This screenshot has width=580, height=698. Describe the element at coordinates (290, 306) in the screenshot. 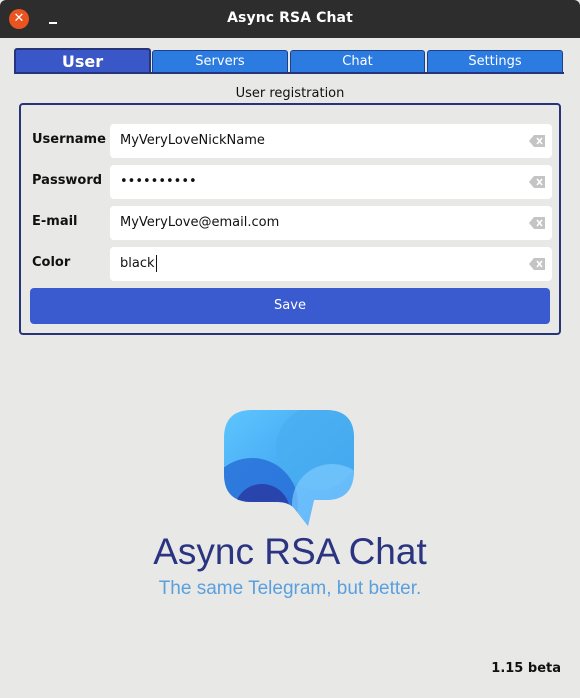

I see `save-button: Save` at that location.